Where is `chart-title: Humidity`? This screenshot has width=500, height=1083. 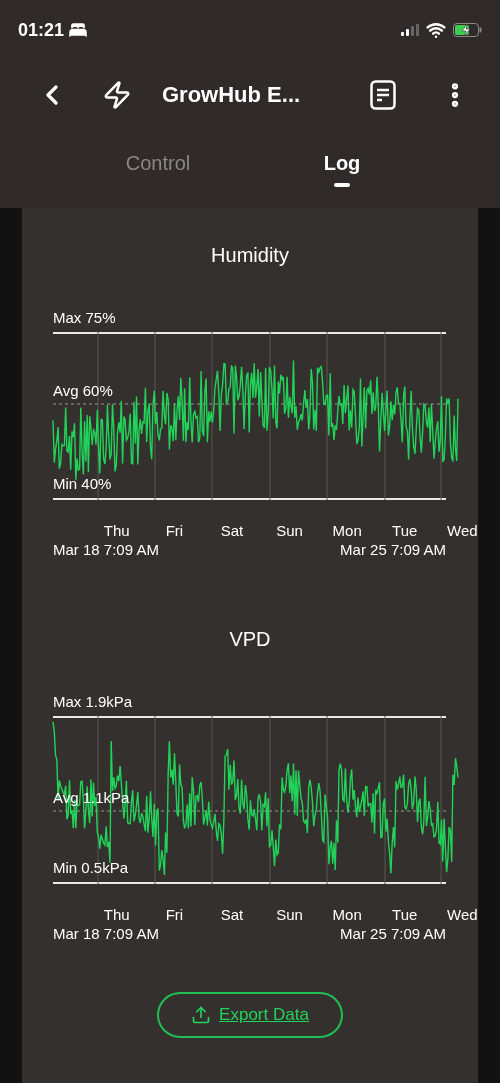 chart-title: Humidity is located at coordinates (250, 255).